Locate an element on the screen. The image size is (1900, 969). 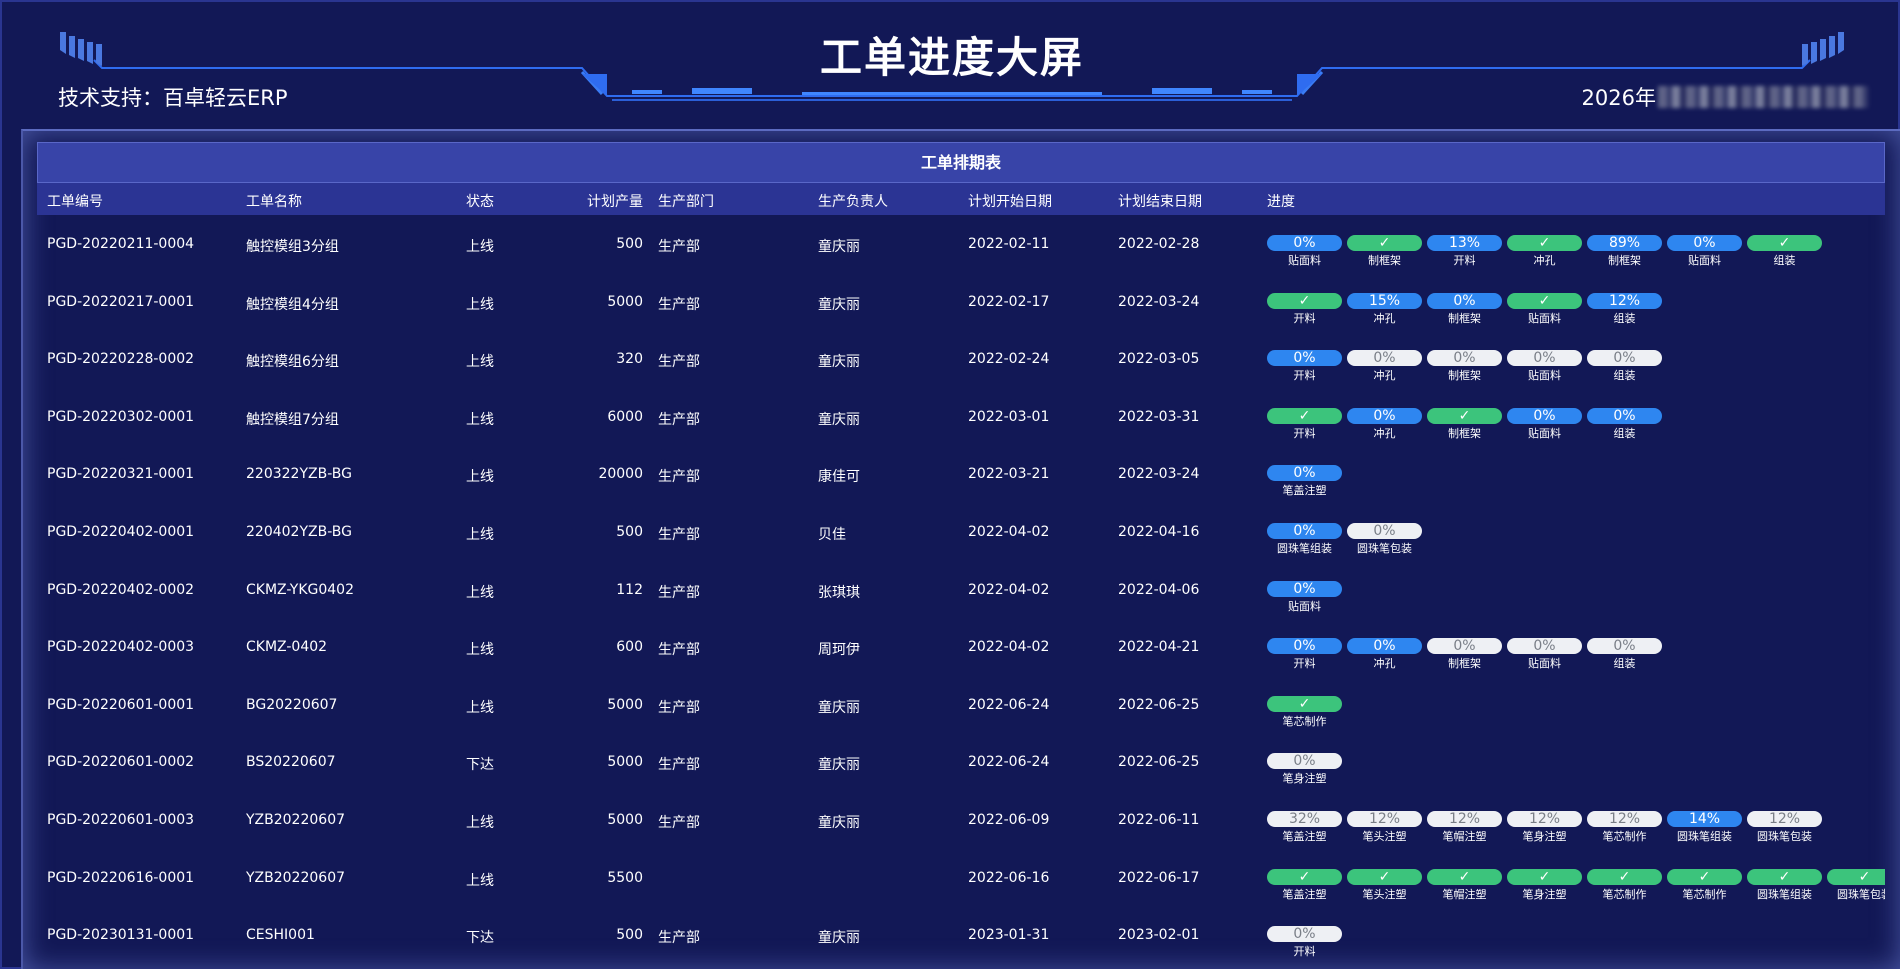
step-label: 开料 is located at coordinates (1304, 664).